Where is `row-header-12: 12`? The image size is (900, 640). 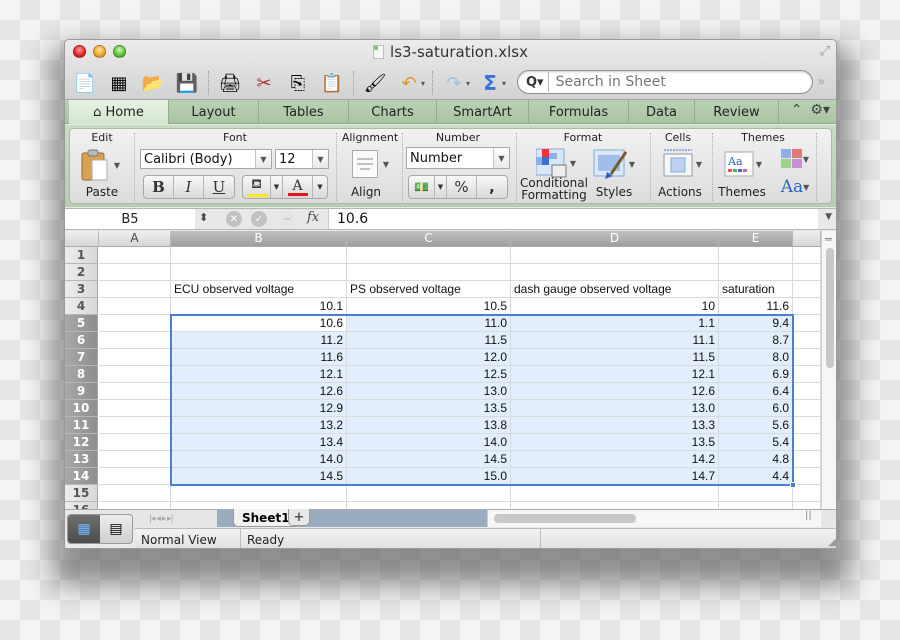
row-header-12: 12 is located at coordinates (81, 442).